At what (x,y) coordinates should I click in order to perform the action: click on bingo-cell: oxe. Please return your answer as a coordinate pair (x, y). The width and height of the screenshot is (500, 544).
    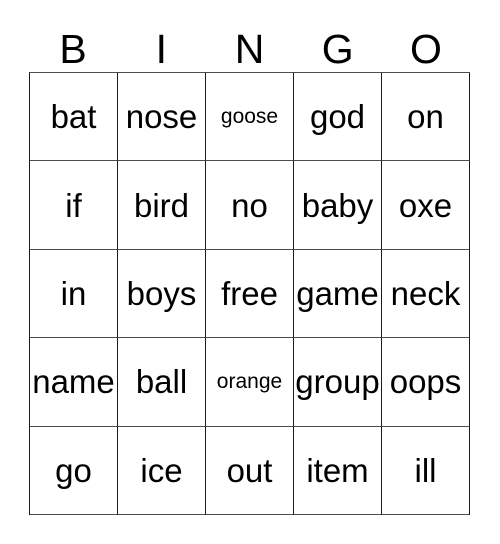
    Looking at the image, I should click on (426, 205).